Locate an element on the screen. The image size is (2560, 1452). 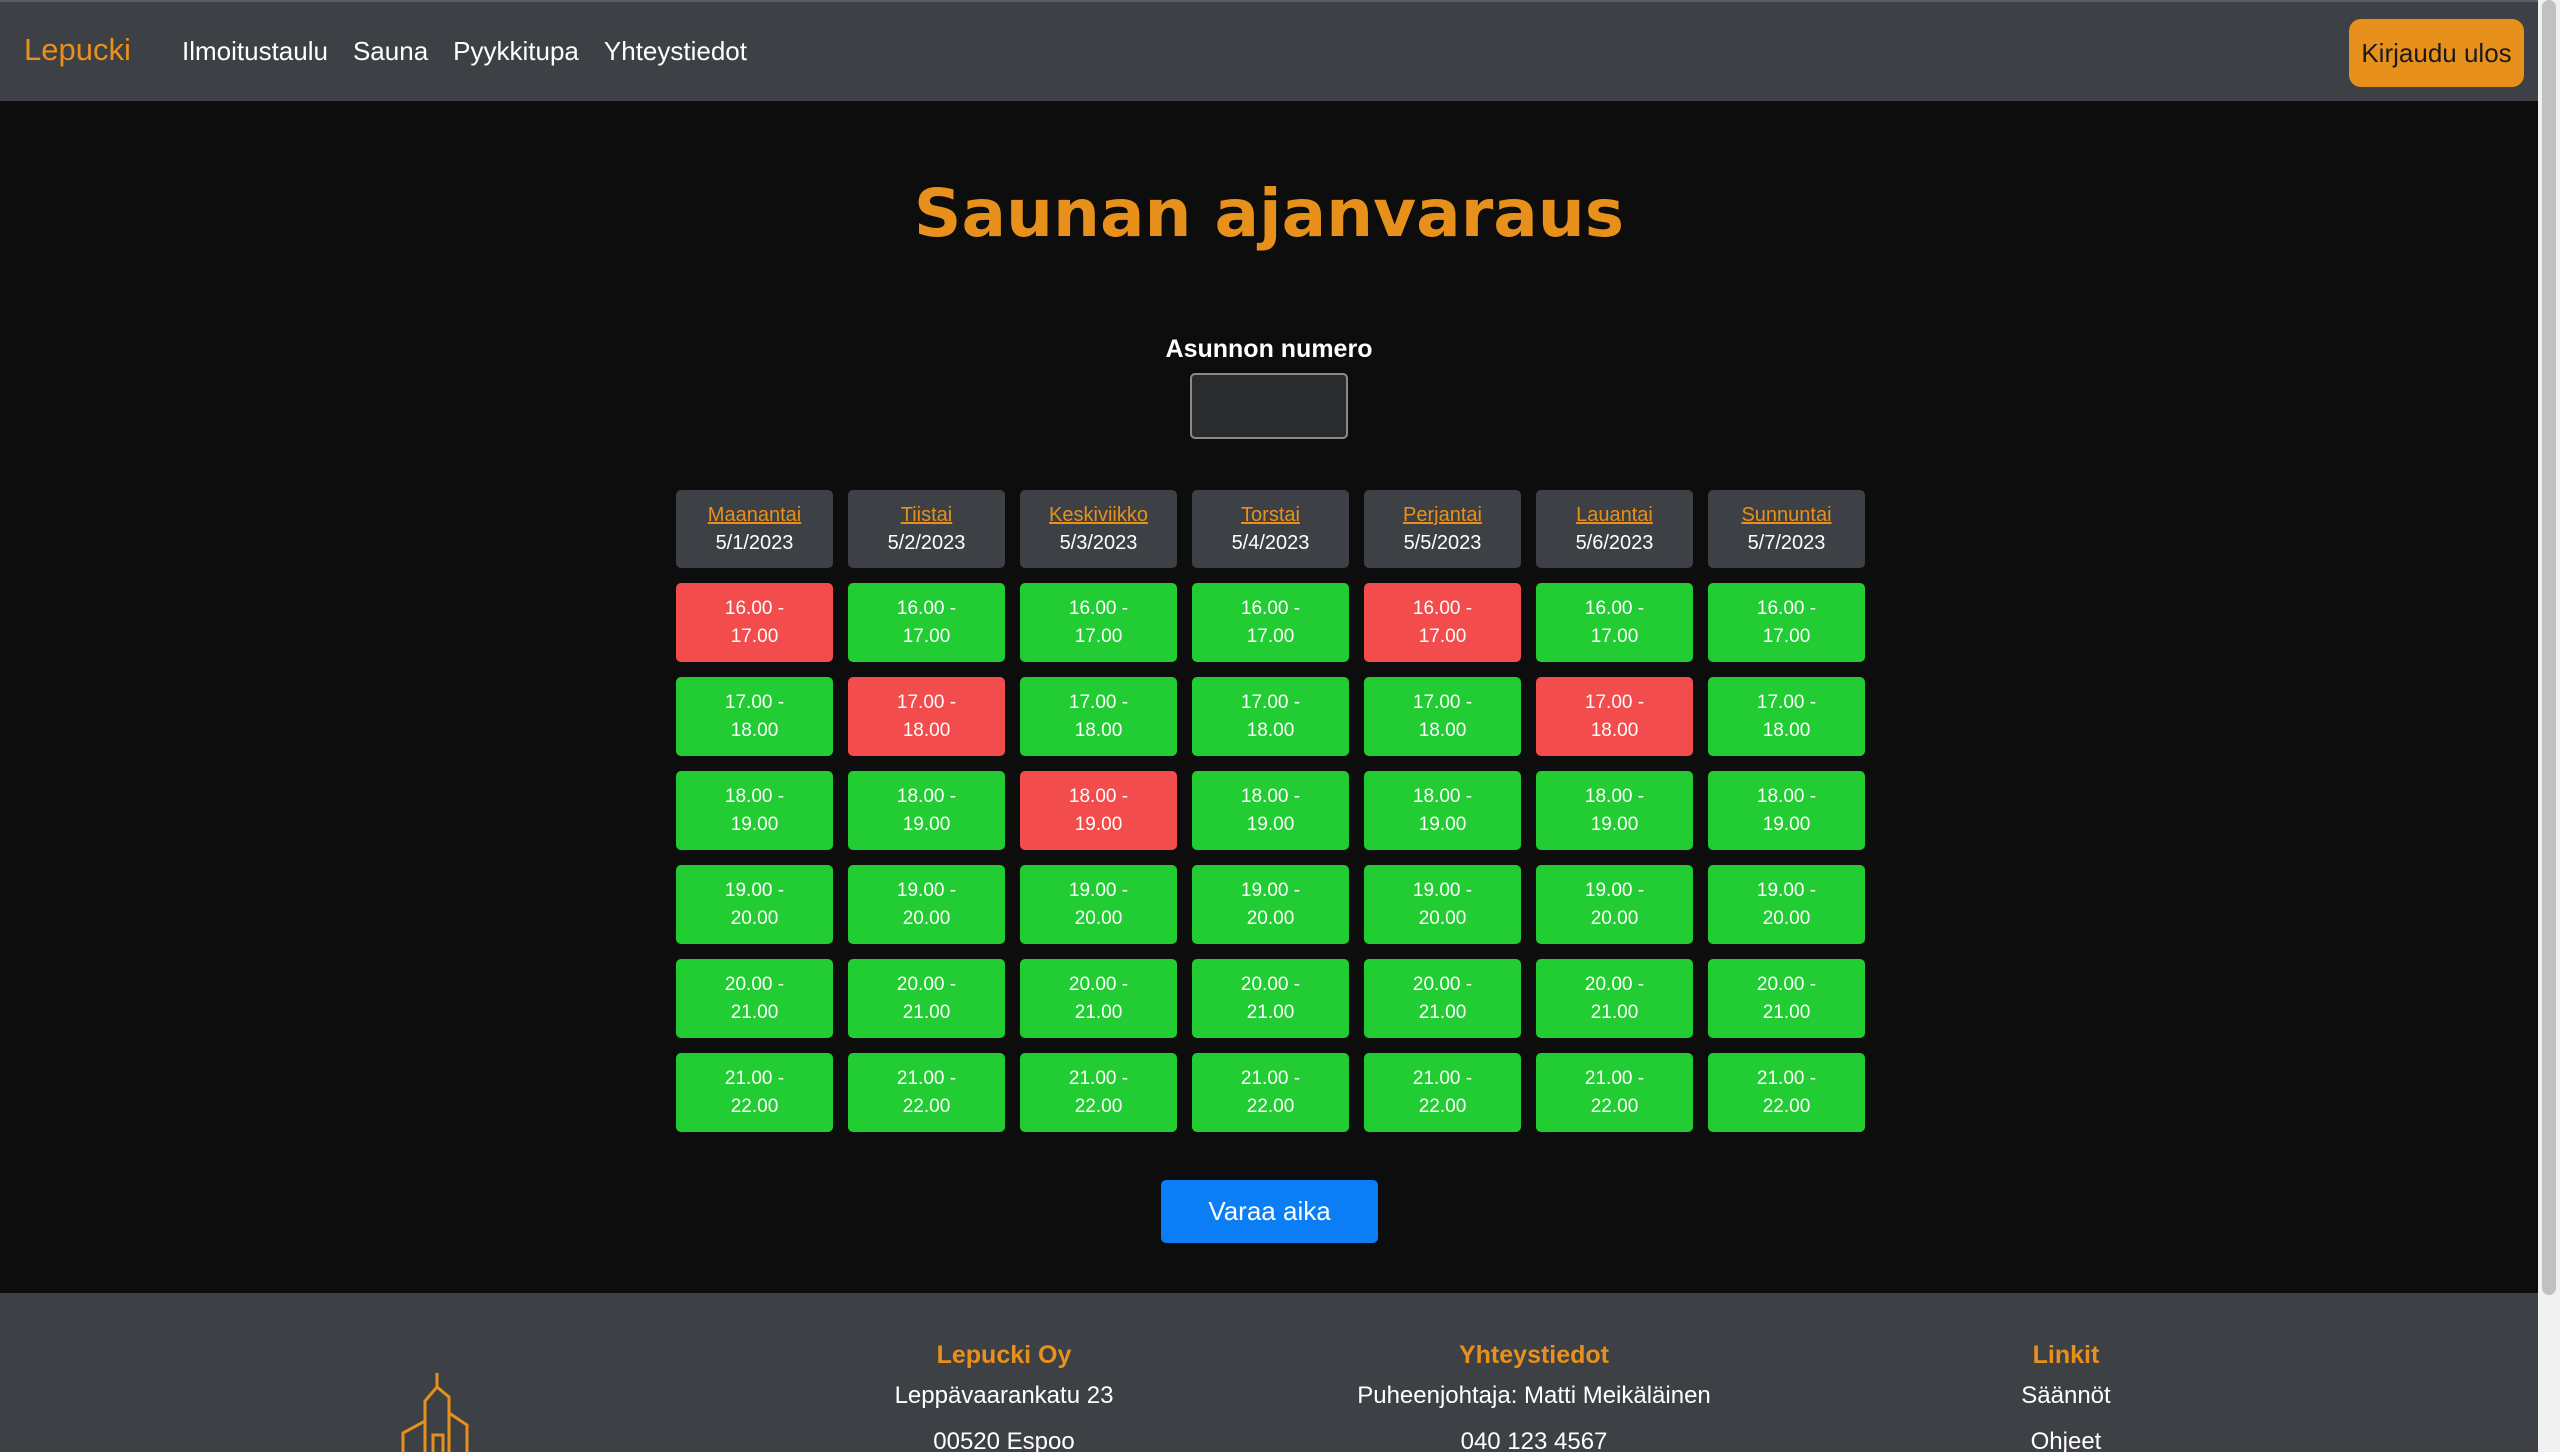
footer-links: Linkit Säännöt Ohjeet is located at coordinates (2066, 1394).